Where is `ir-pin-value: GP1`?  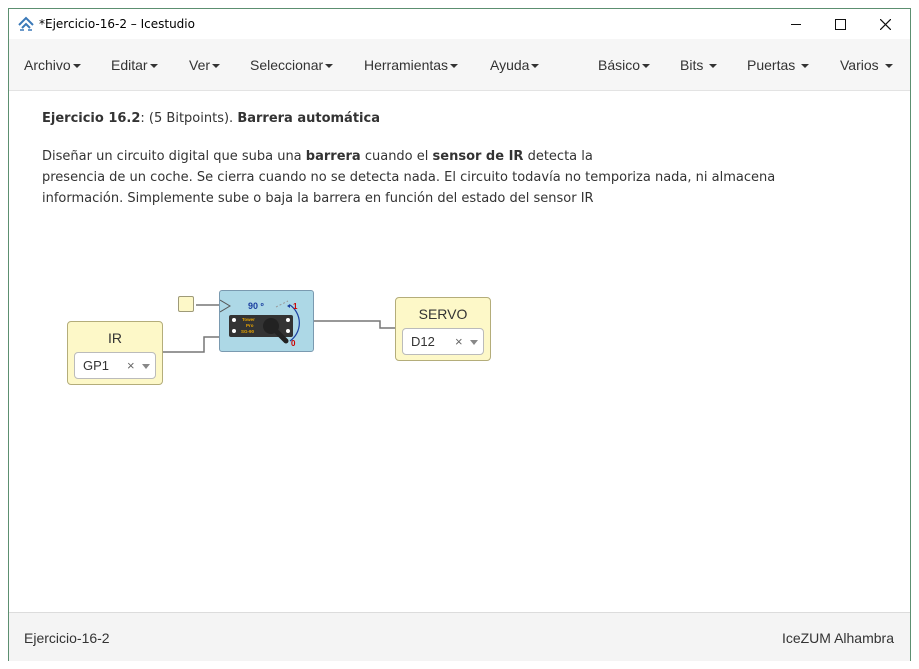
ir-pin-value: GP1 is located at coordinates (96, 365).